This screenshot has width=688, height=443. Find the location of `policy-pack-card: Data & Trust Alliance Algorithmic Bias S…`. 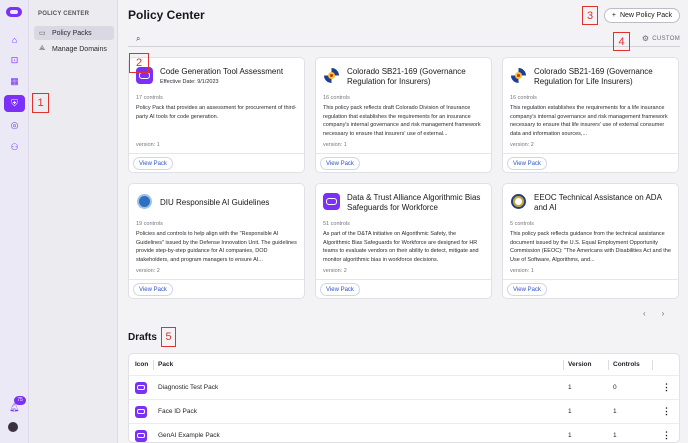

policy-pack-card: Data & Trust Alliance Algorithmic Bias S… is located at coordinates (403, 241).